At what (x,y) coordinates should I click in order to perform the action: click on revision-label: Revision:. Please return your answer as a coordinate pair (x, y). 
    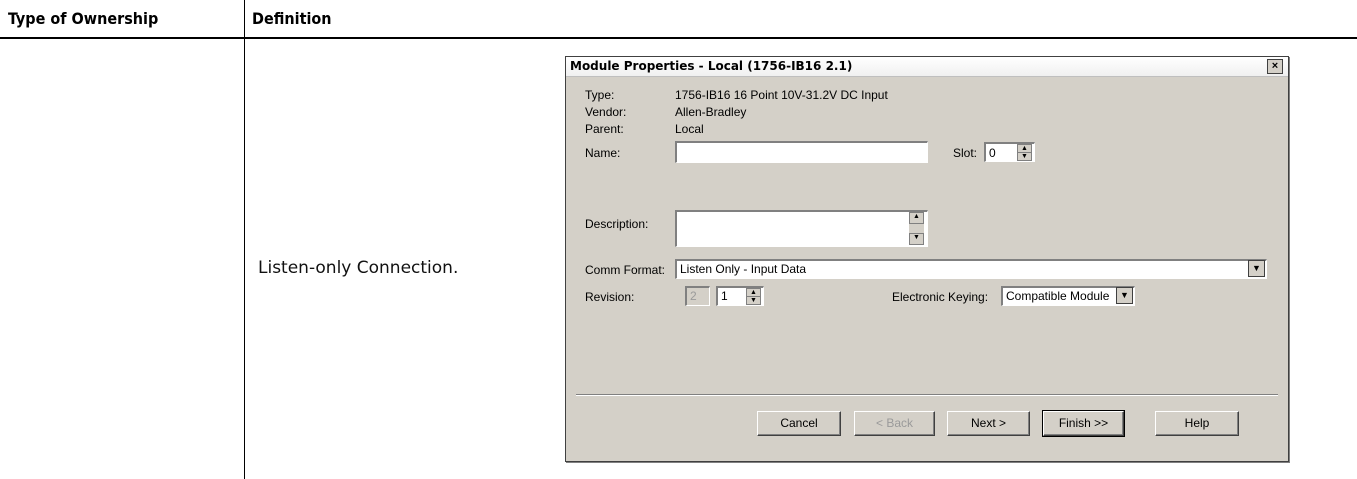
    Looking at the image, I should click on (610, 297).